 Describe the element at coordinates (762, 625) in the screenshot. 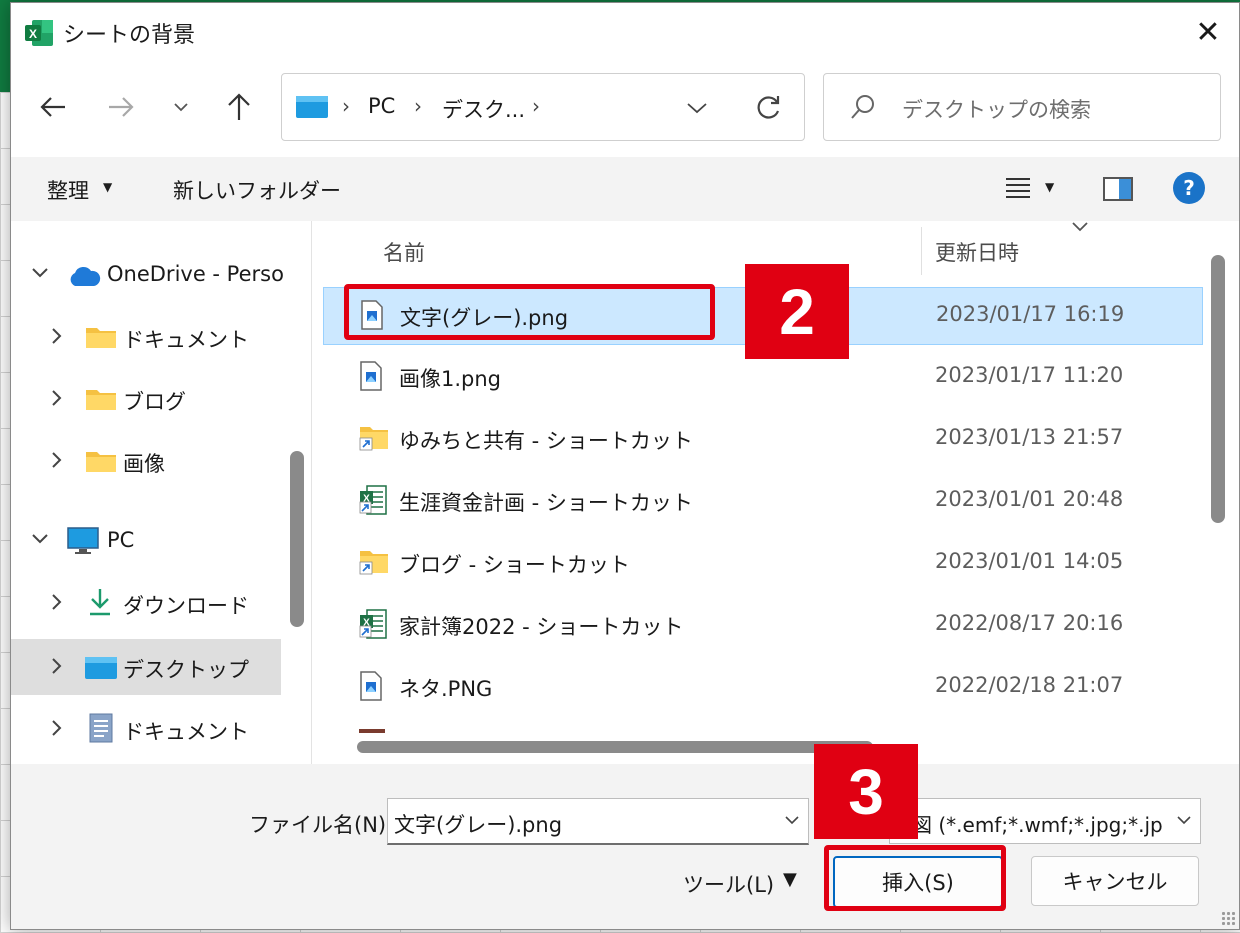

I see `file-row: X 家計簿2022 - ショートカット 2022/08/17 20:16` at that location.